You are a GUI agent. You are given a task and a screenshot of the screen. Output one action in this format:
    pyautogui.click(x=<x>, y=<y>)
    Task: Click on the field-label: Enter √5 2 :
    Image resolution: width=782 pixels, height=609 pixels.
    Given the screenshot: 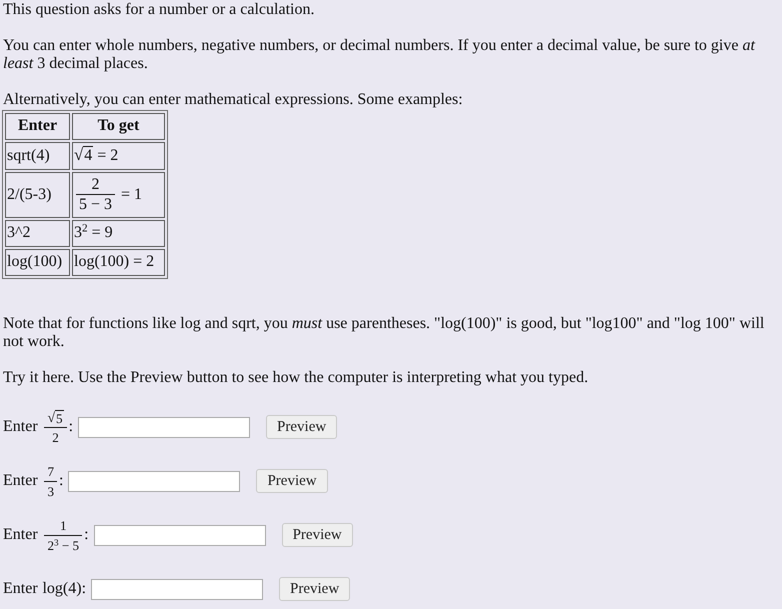 What is the action you would take?
    pyautogui.click(x=38, y=427)
    